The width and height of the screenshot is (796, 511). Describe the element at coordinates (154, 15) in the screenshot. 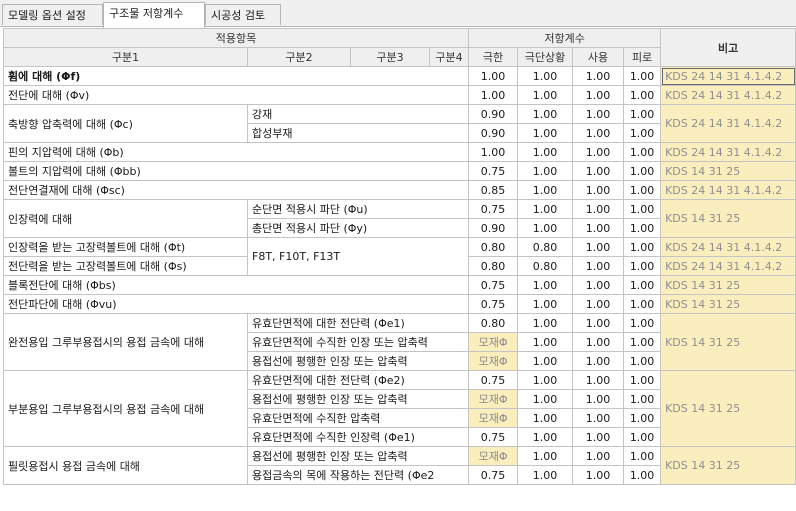

I see `tab-structural-resistance: 구조물 저항계수` at that location.